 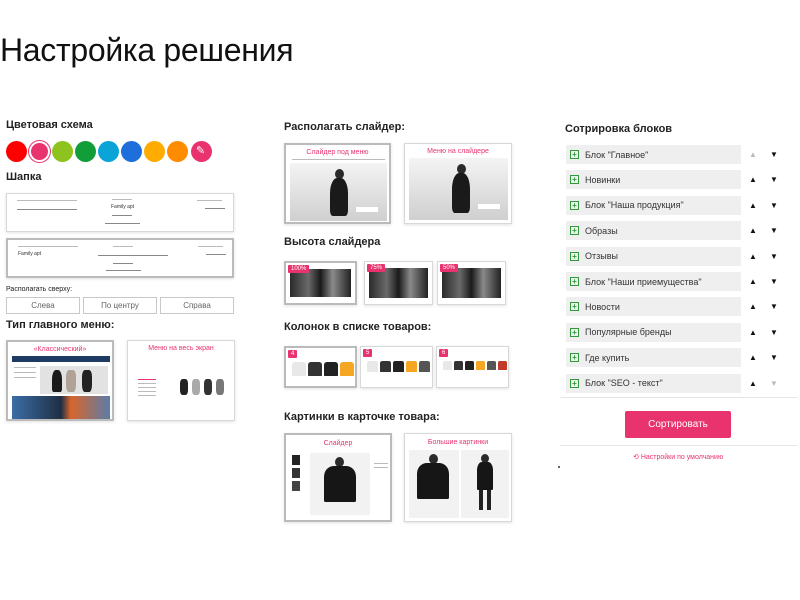 What do you see at coordinates (458, 477) in the screenshot?
I see `product-images-large-option: Большие картинки` at bounding box center [458, 477].